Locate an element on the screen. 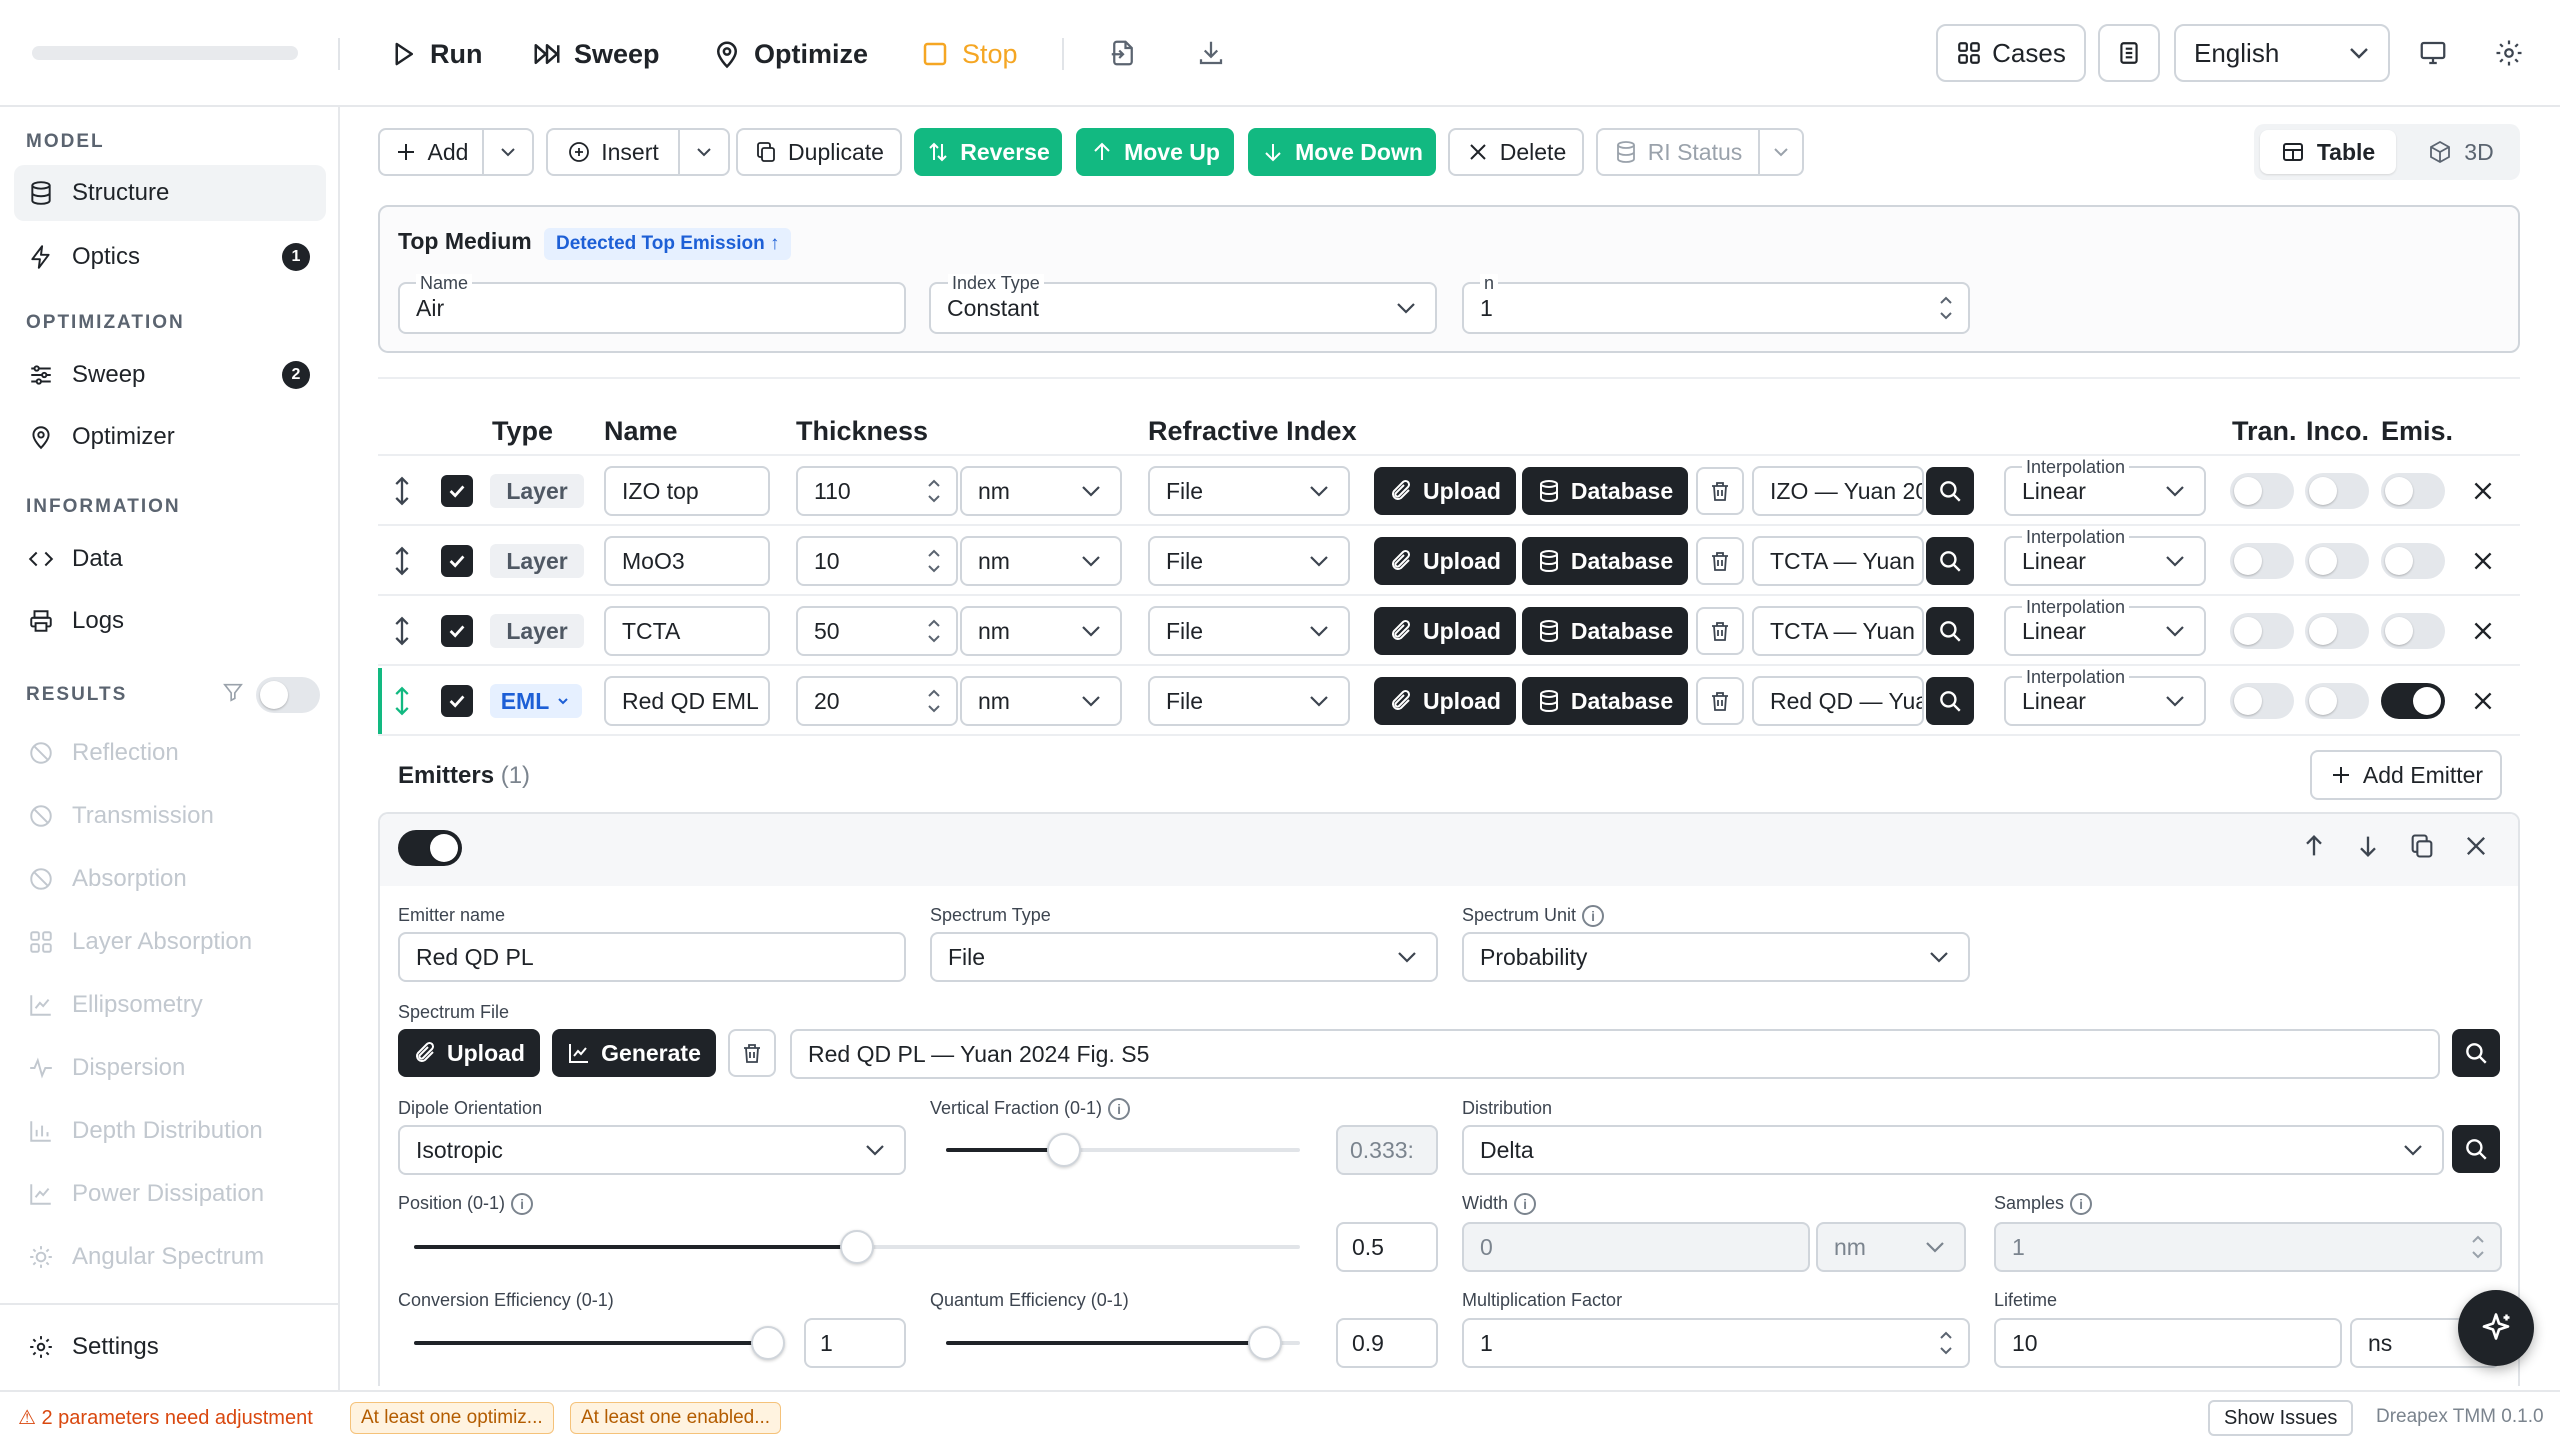  spectrum-file-input: Red QD PL — Yuan 2024 Fig. S5 is located at coordinates (1615, 1054).